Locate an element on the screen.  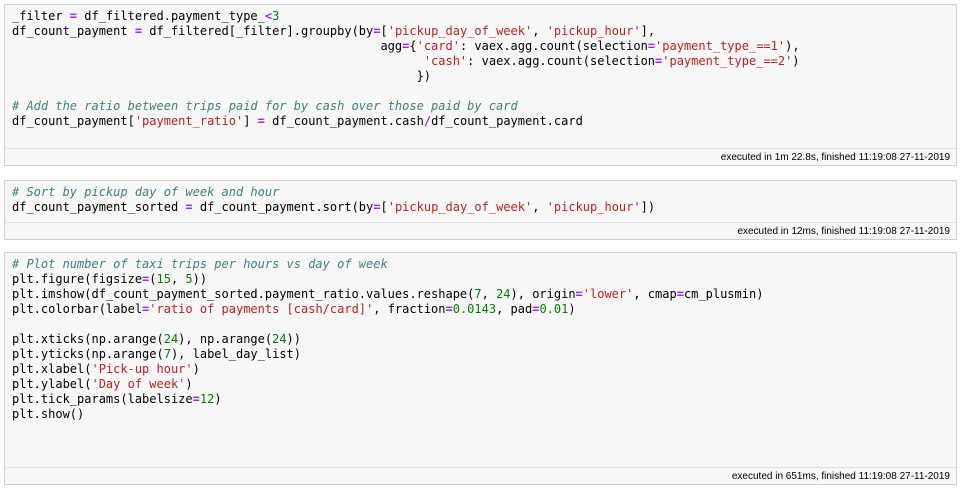
code-token: , pad is located at coordinates (514, 309).